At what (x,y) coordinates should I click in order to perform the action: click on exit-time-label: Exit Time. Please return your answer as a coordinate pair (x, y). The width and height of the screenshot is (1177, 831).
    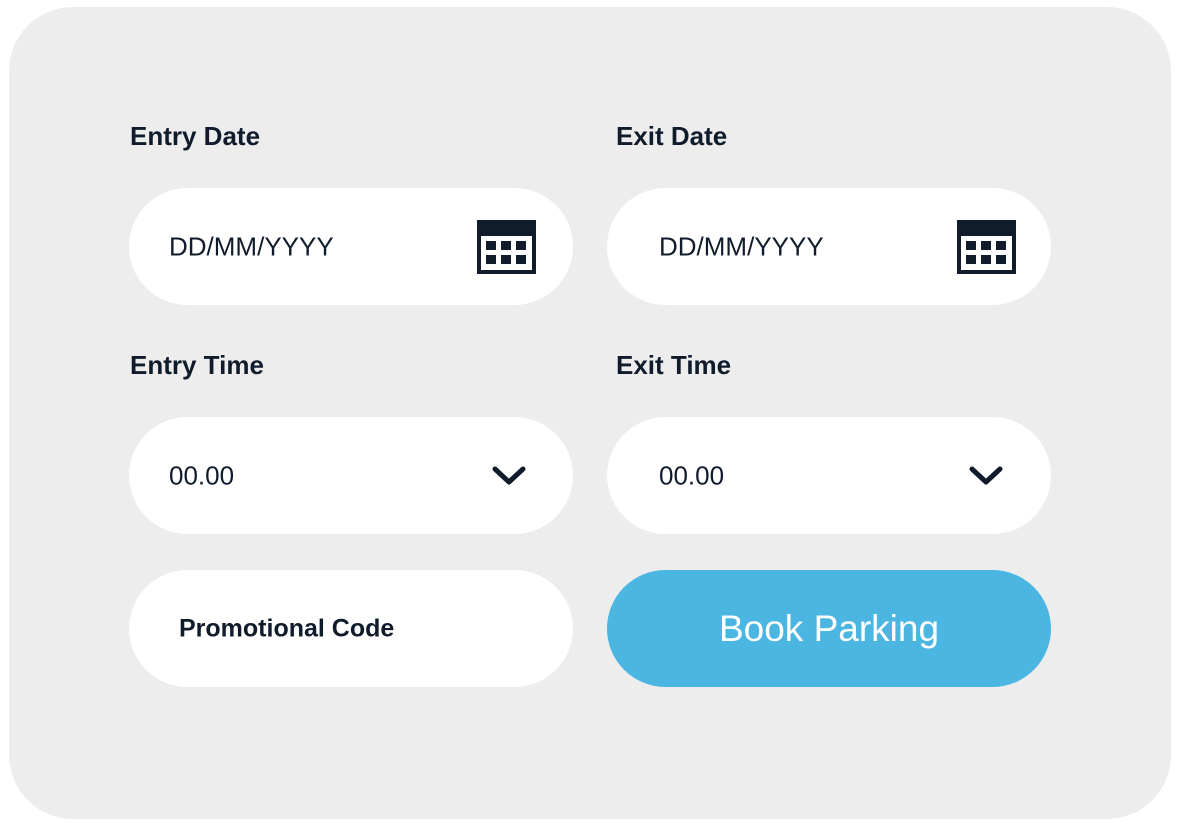
    Looking at the image, I should click on (674, 365).